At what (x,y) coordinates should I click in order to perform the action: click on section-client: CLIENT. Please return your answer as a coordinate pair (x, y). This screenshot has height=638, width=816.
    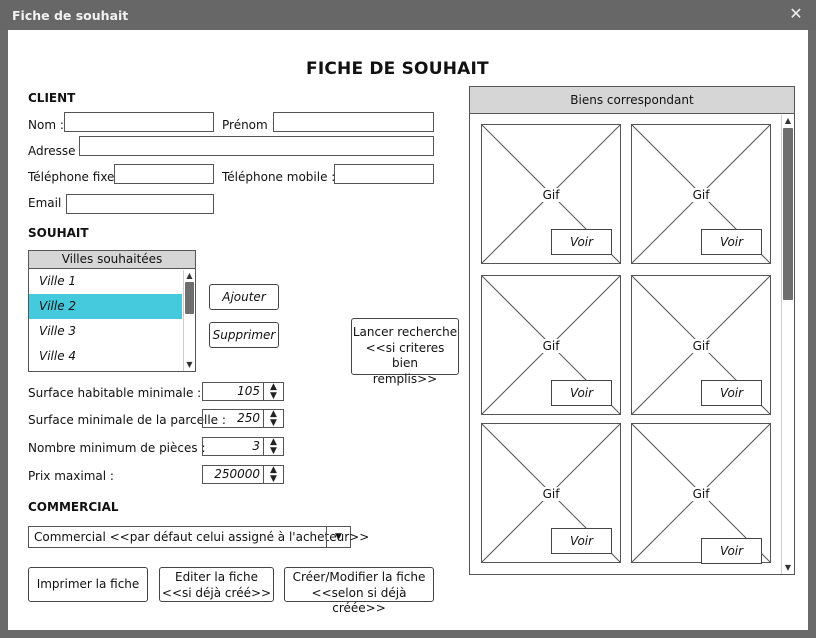
    Looking at the image, I should click on (52, 98).